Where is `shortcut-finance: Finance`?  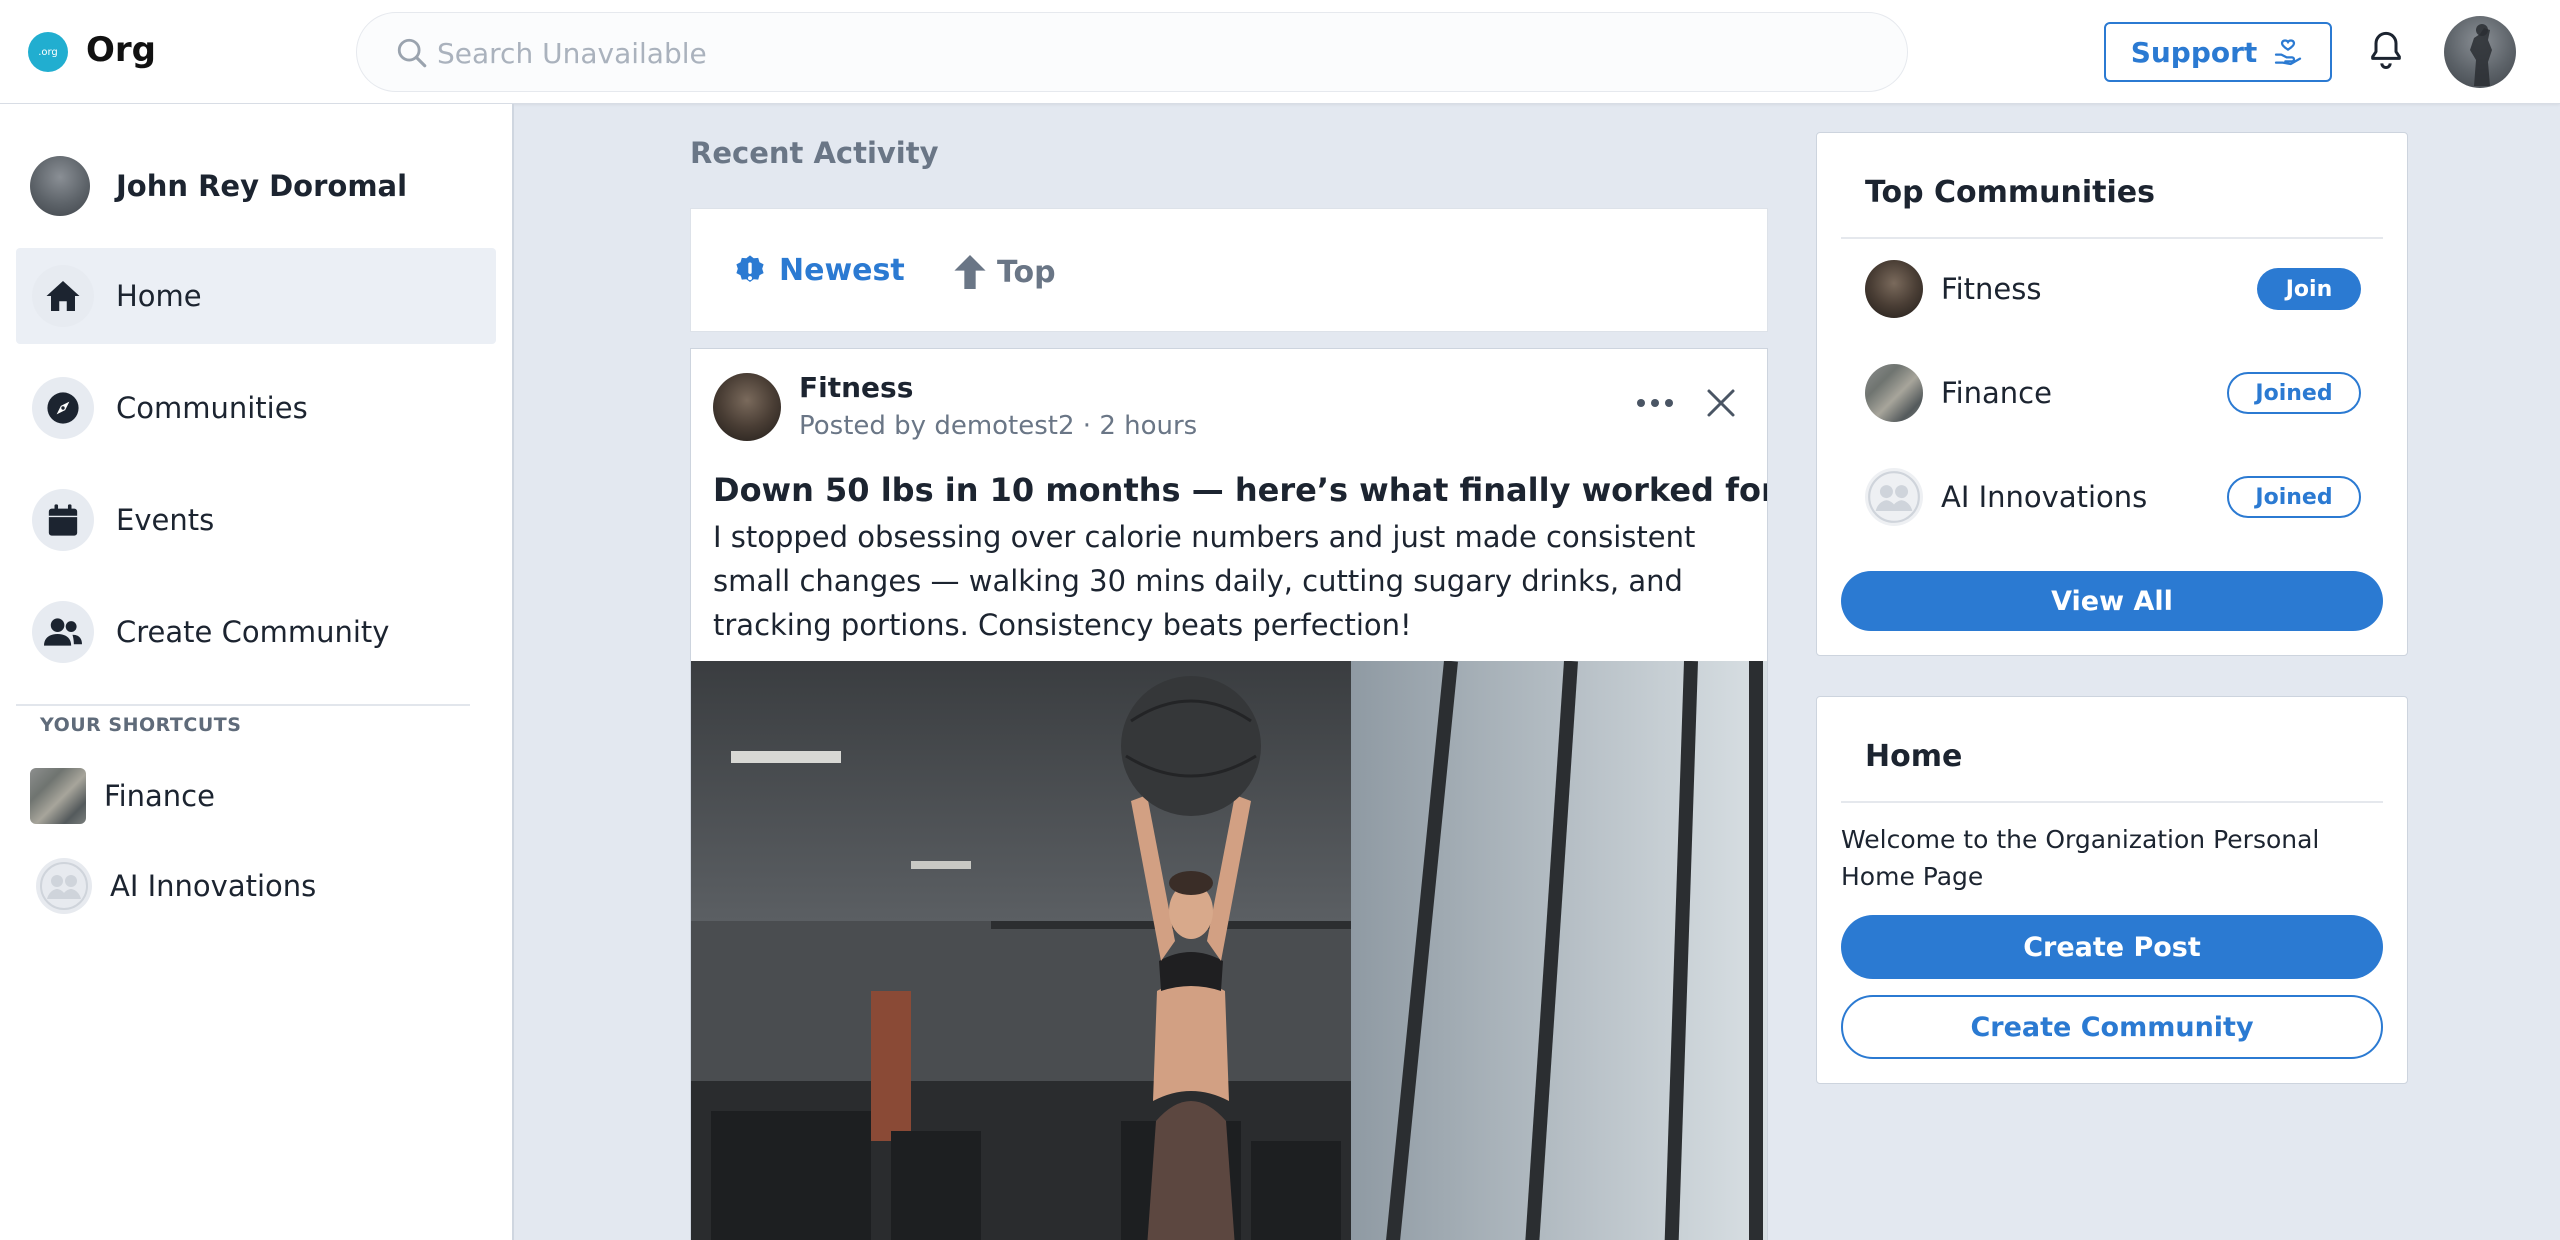 shortcut-finance: Finance is located at coordinates (122, 796).